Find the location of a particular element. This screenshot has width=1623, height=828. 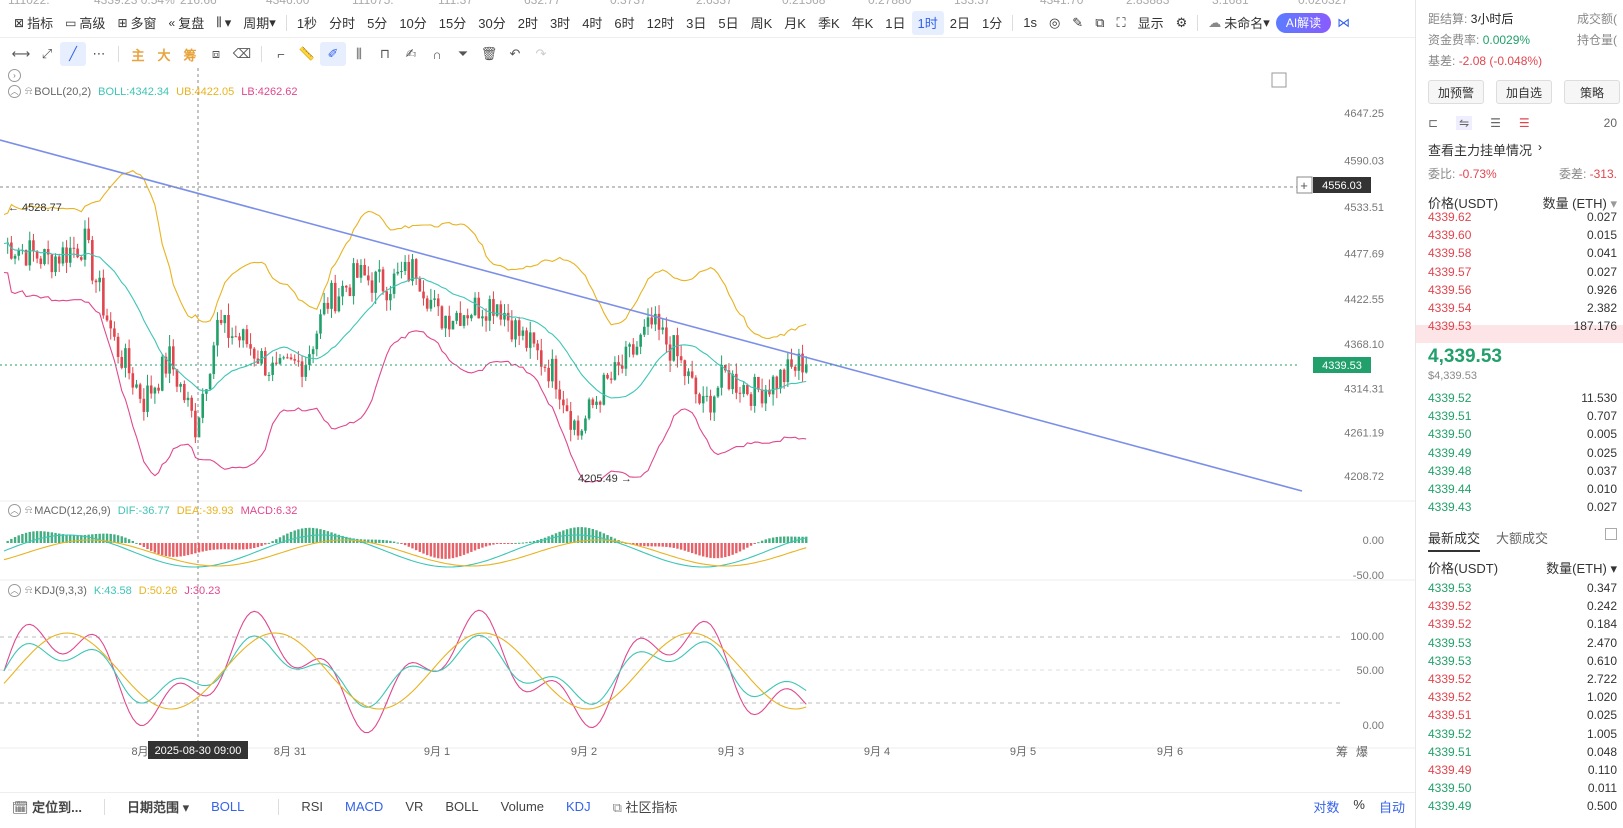

period-option: 6时 is located at coordinates (624, 23).